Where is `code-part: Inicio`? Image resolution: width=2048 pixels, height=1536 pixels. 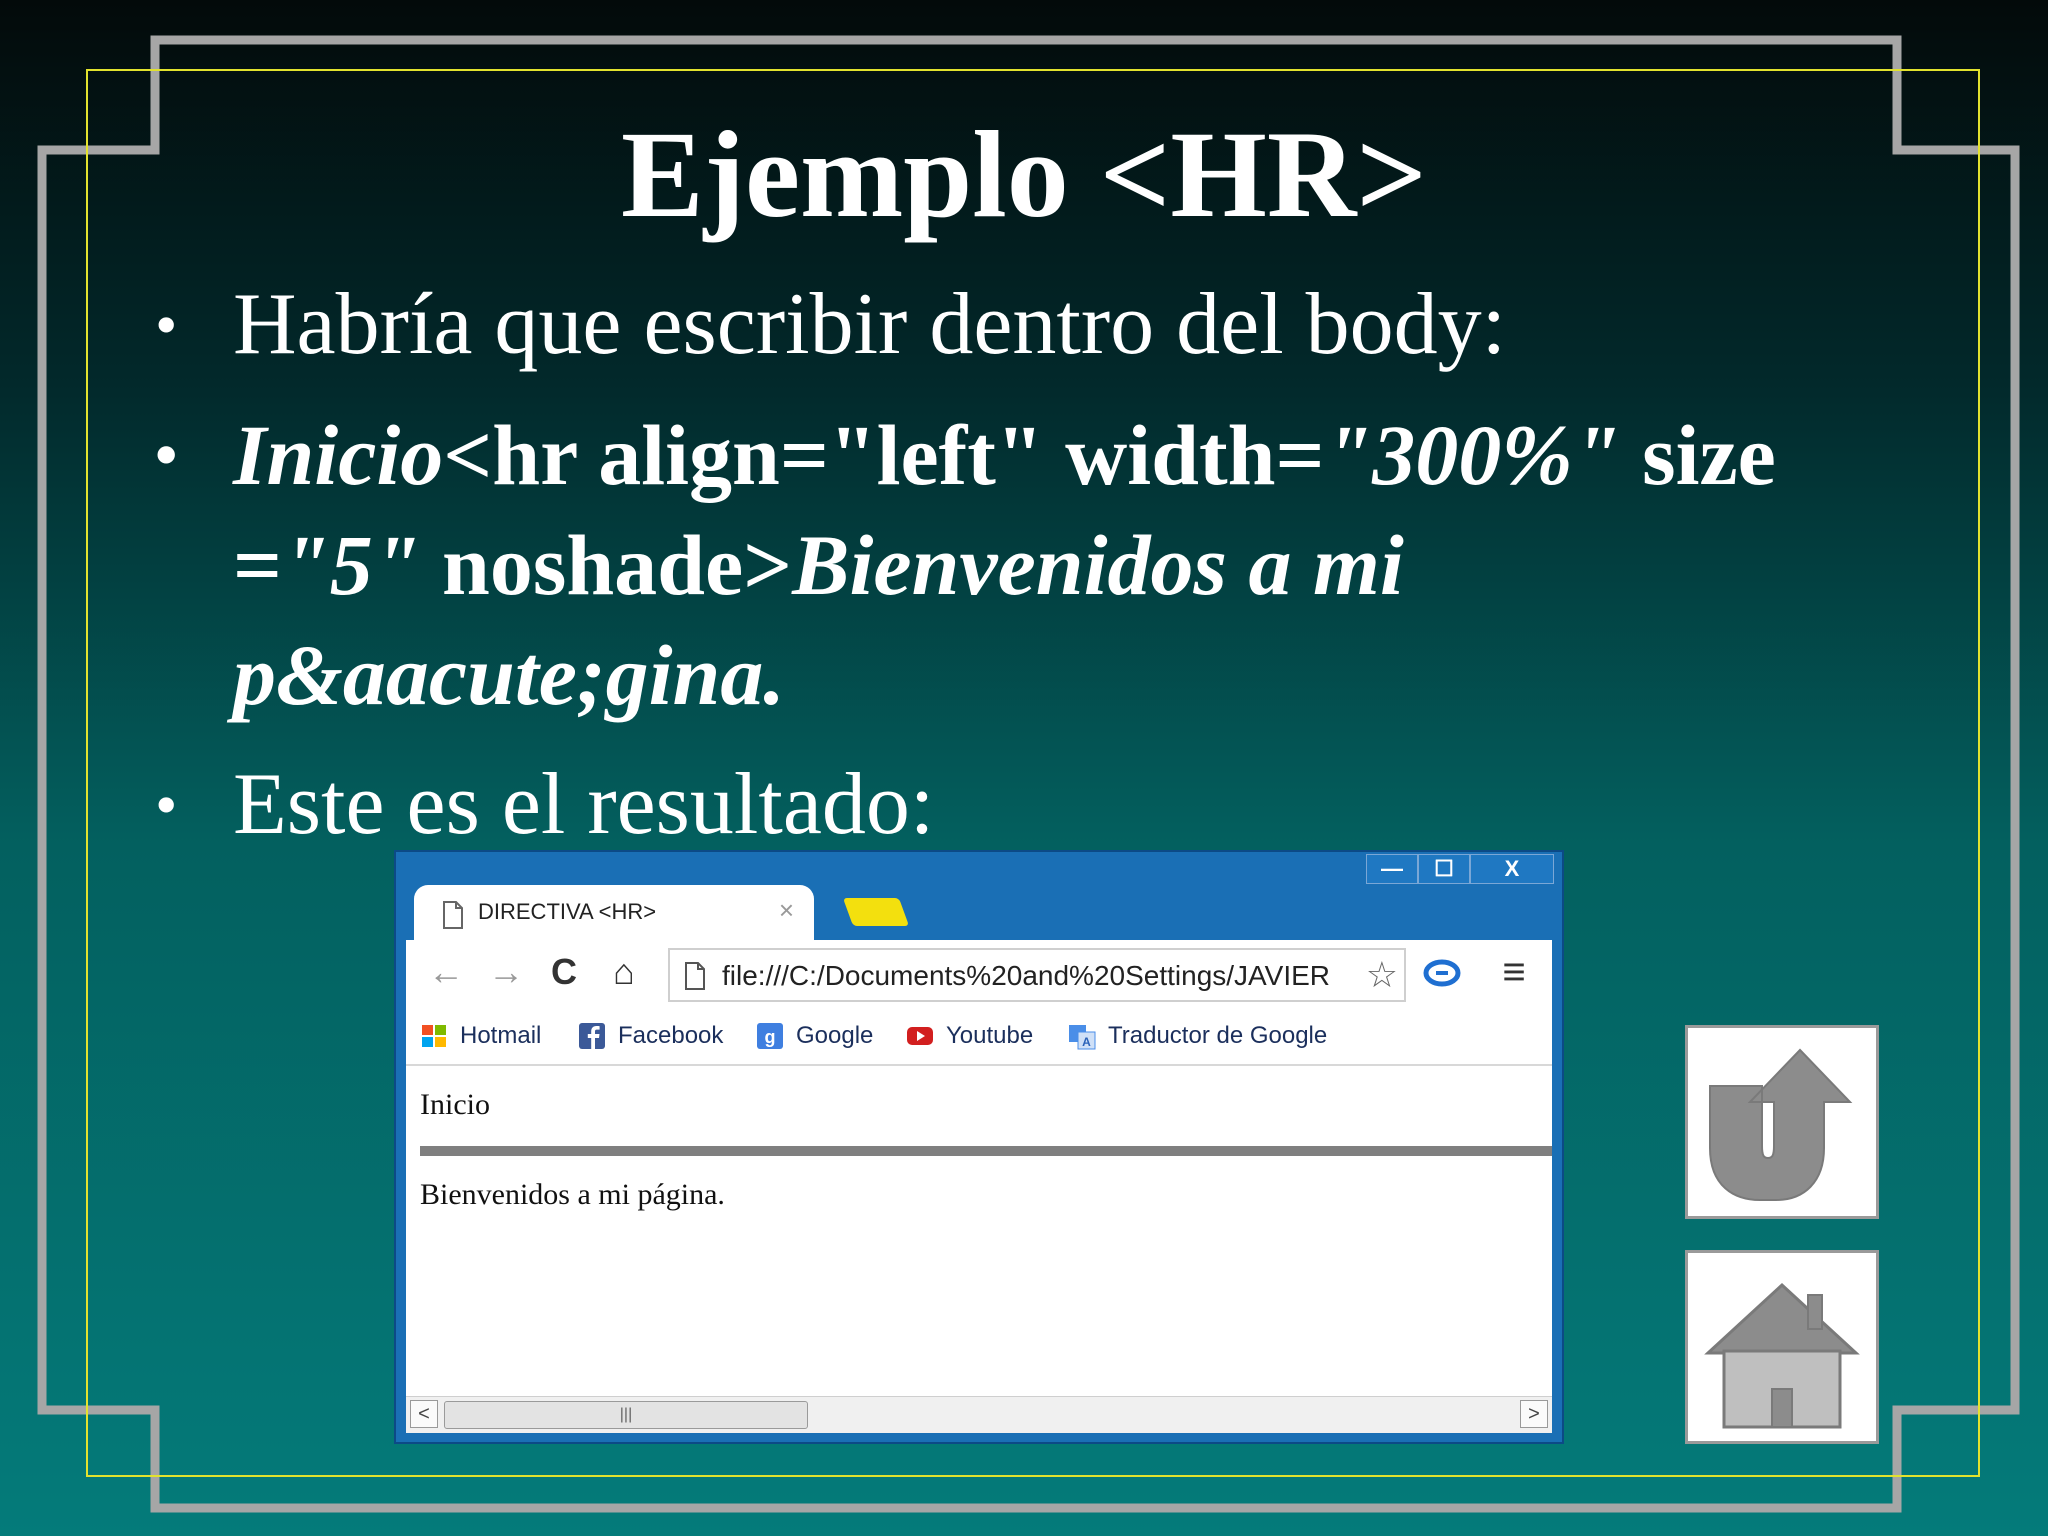 code-part: Inicio is located at coordinates (338, 455).